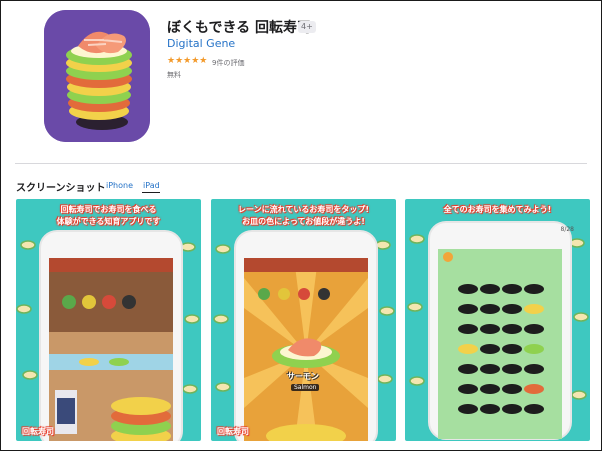  What do you see at coordinates (228, 63) in the screenshot?
I see `rating-count: 9件の評価` at bounding box center [228, 63].